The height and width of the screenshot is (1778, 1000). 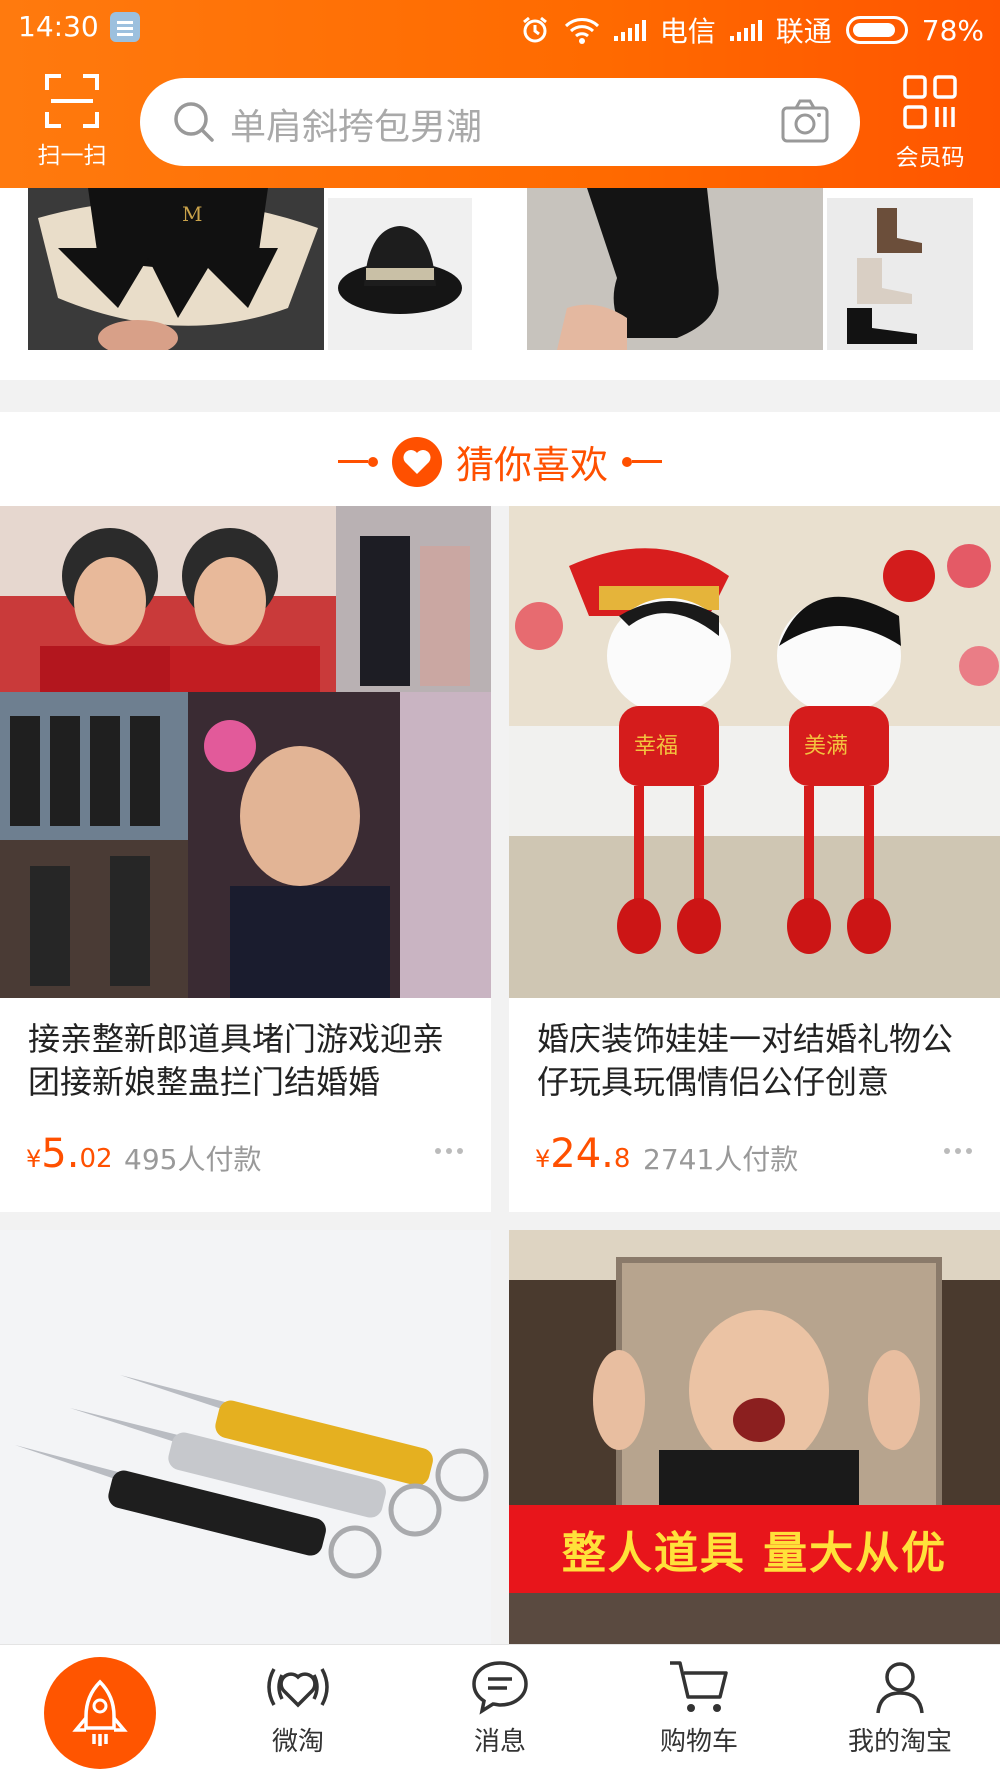 What do you see at coordinates (900, 274) in the screenshot?
I see `boot-image-small` at bounding box center [900, 274].